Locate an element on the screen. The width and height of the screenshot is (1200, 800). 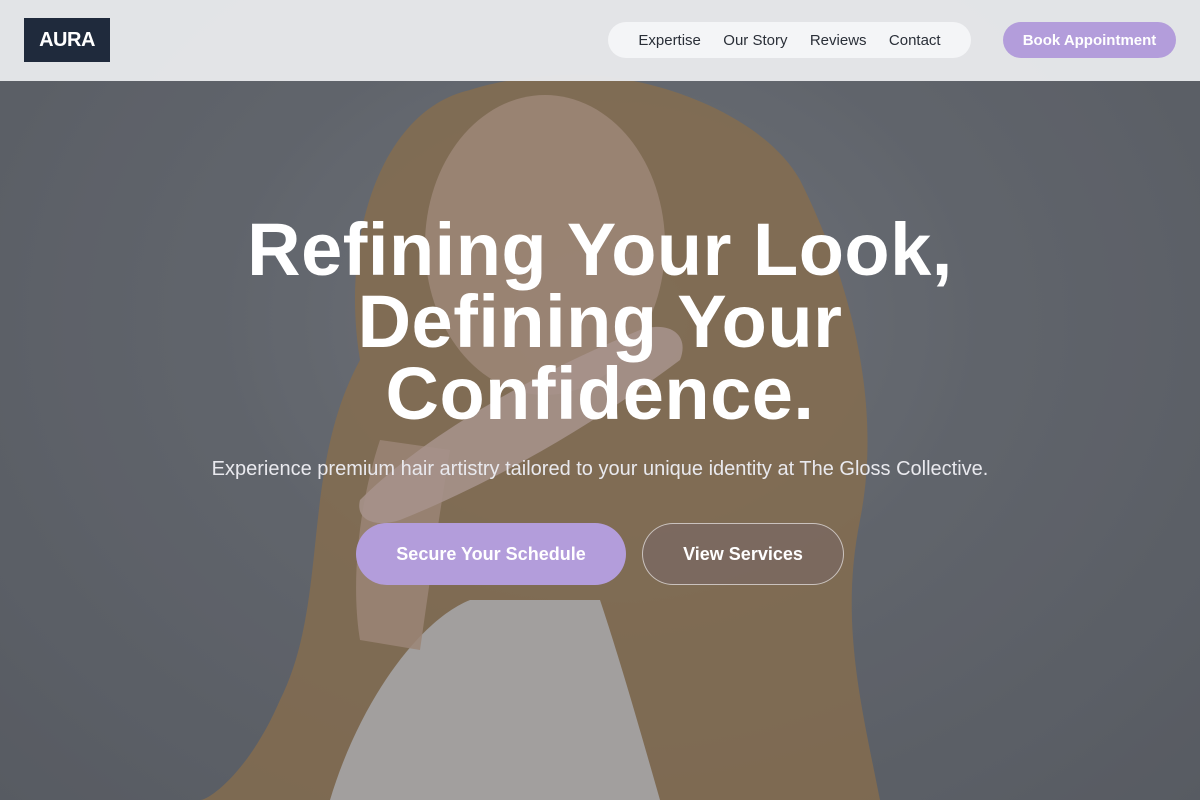
nav-item-reviews: Reviews is located at coordinates (838, 40).